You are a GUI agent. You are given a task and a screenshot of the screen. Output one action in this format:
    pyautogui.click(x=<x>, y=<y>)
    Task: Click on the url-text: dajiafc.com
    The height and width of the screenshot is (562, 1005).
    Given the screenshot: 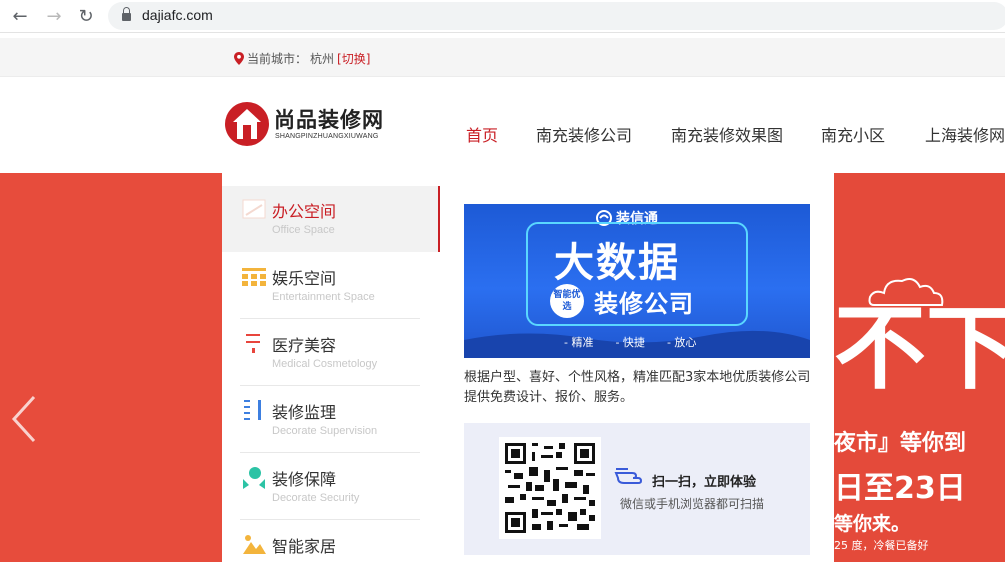 What is the action you would take?
    pyautogui.click(x=177, y=15)
    